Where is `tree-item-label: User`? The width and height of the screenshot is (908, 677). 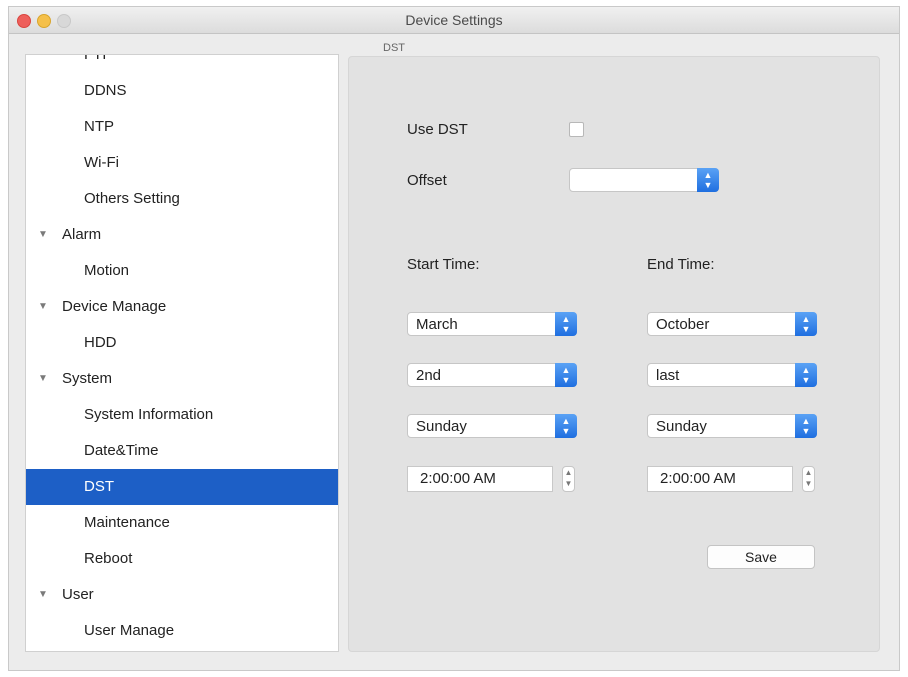
tree-item-label: User is located at coordinates (78, 594).